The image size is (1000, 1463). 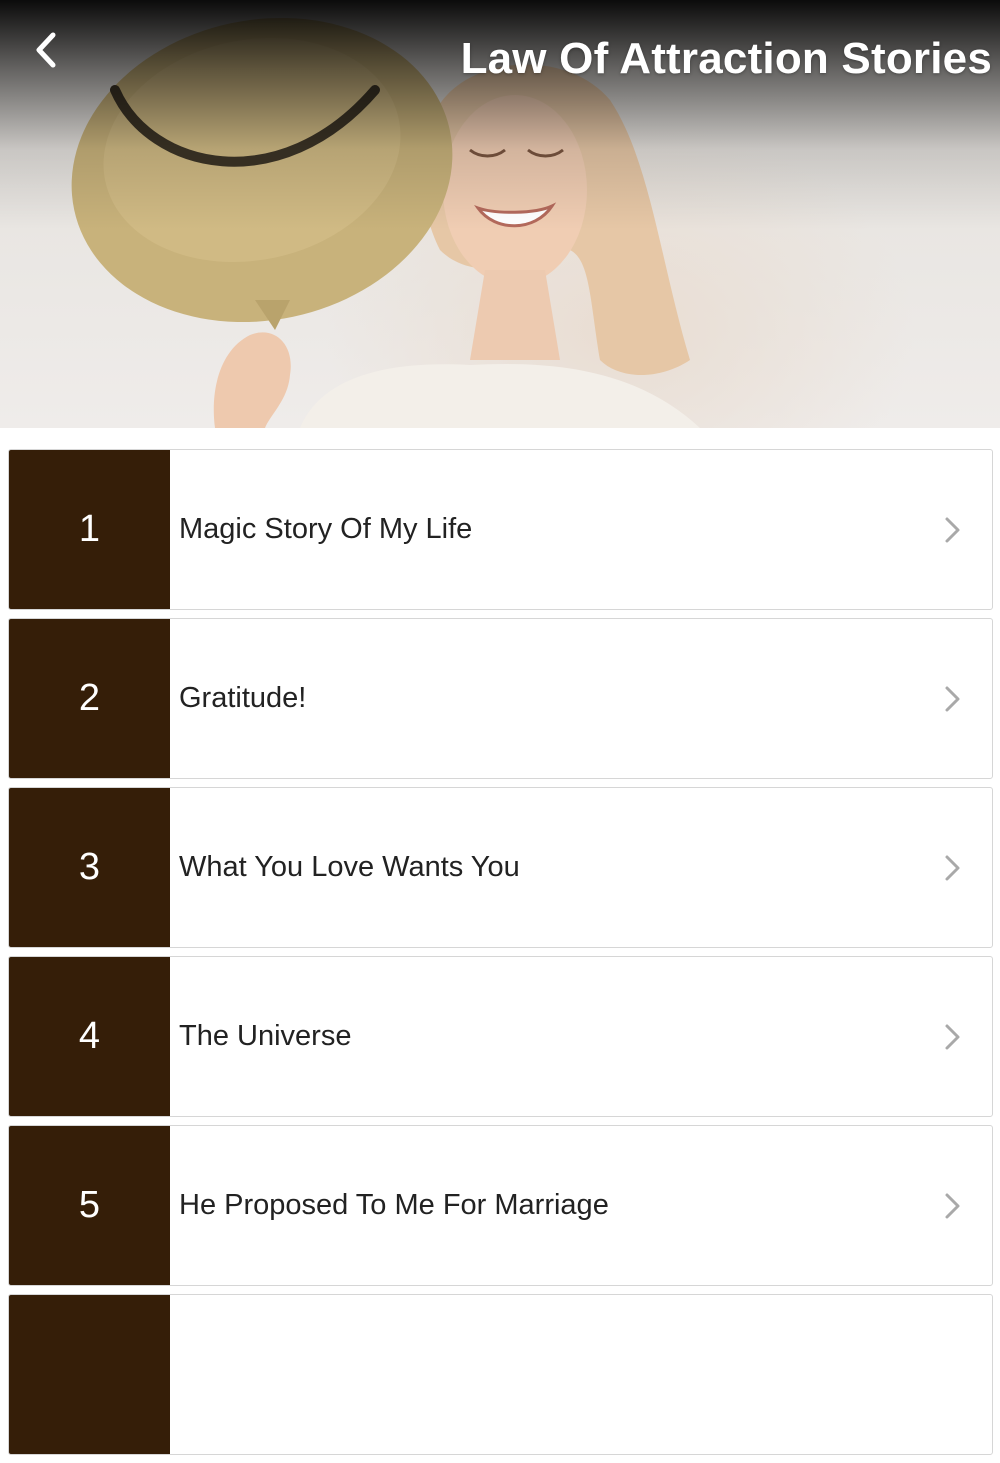 I want to click on story-number: 1, so click(x=89, y=529).